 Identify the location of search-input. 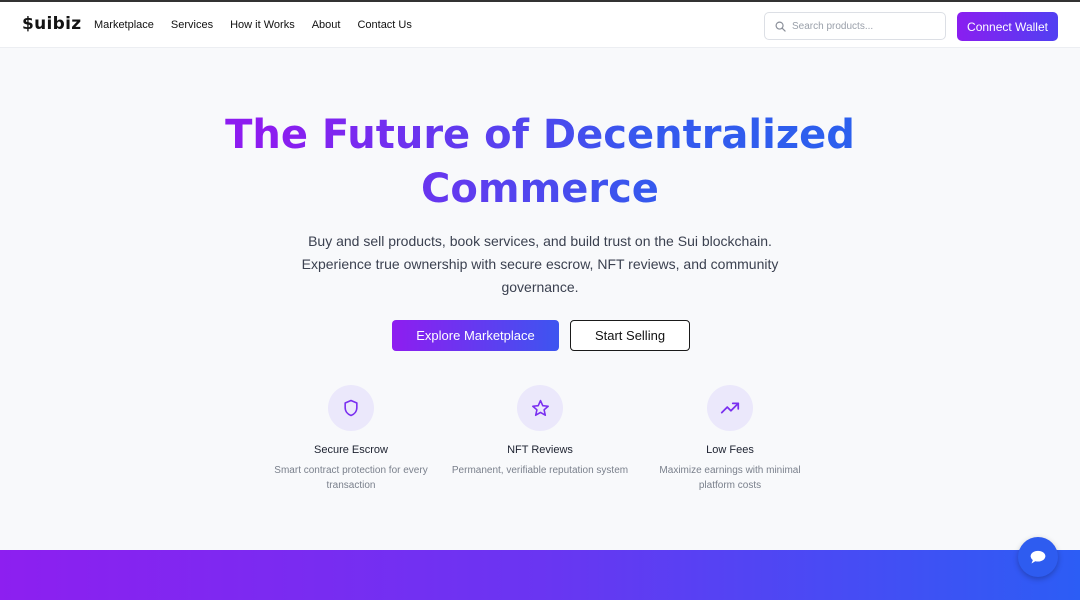
(862, 26).